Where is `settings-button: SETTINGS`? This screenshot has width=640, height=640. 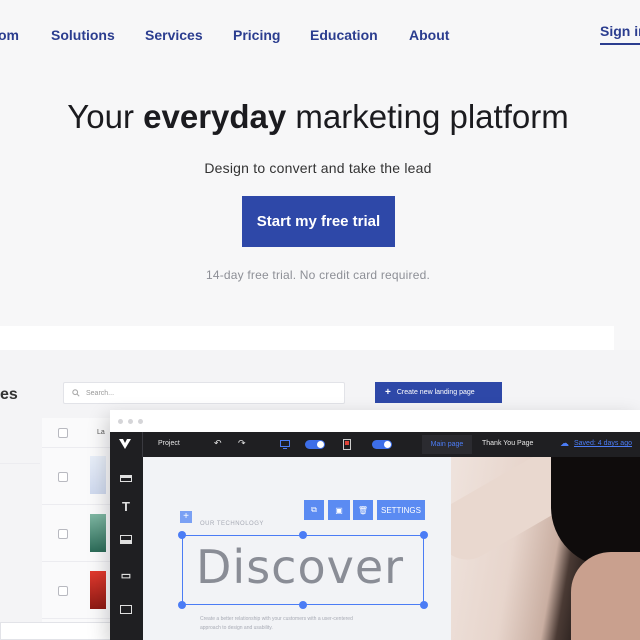
settings-button: SETTINGS is located at coordinates (401, 510).